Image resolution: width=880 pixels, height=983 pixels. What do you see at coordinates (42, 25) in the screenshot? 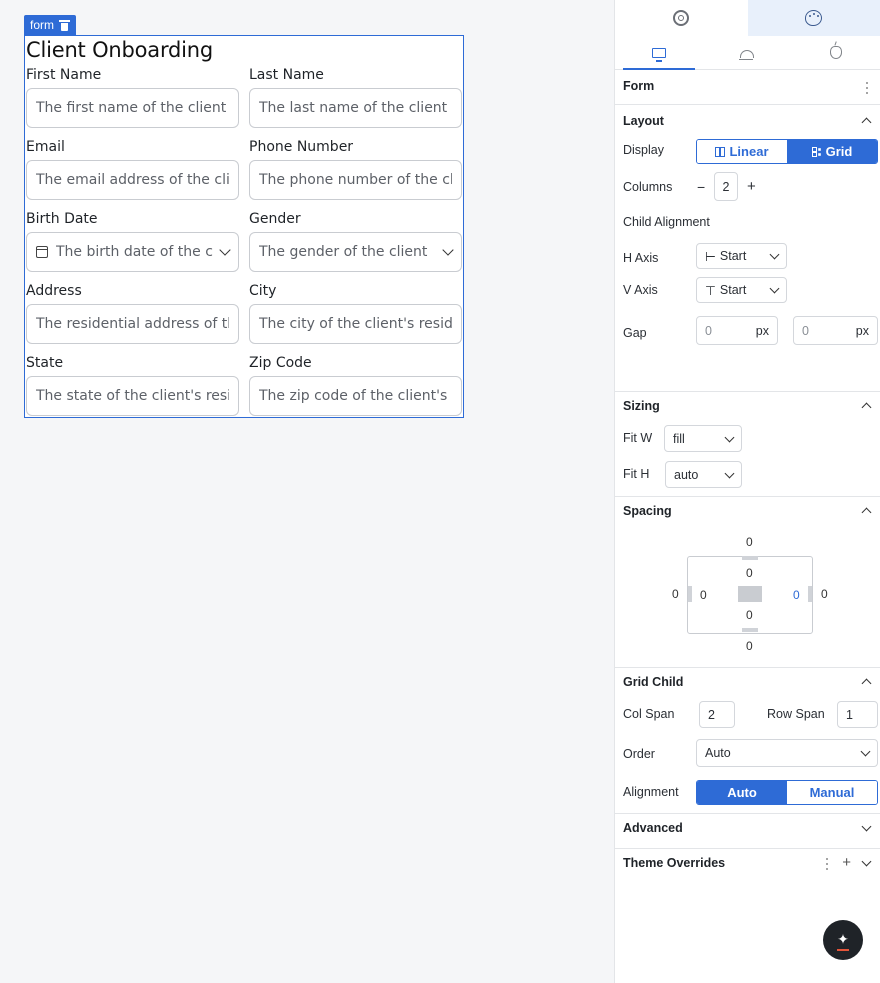
I see `form-tag-label: form` at bounding box center [42, 25].